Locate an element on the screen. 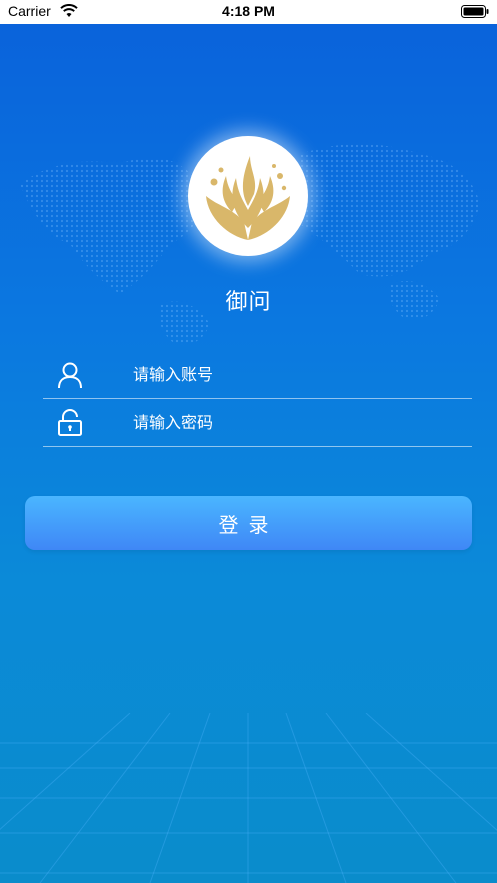 This screenshot has height=883, width=497. user-icon is located at coordinates (70, 375).